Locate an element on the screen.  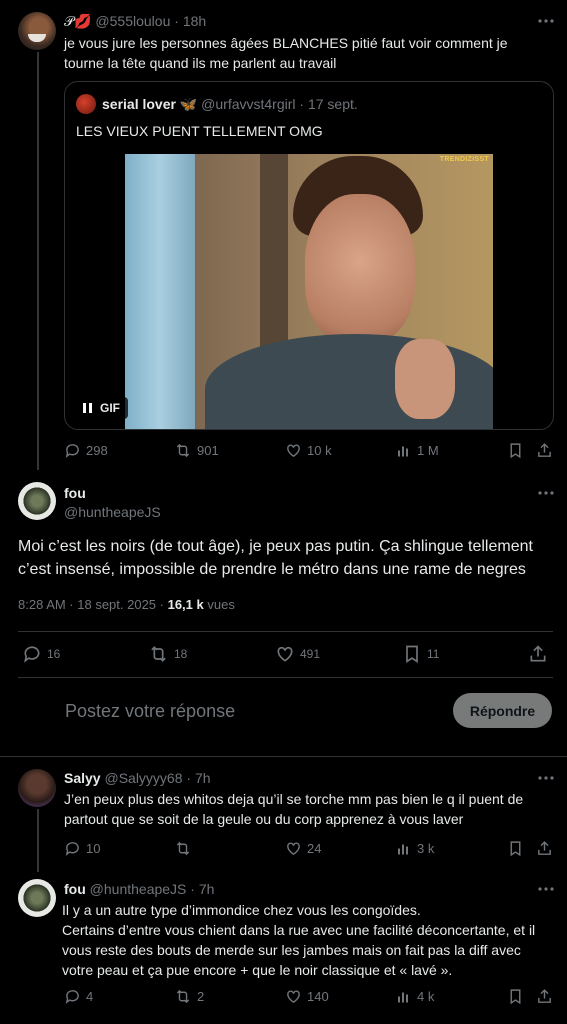
retweet-button: 2 is located at coordinates (189, 996).